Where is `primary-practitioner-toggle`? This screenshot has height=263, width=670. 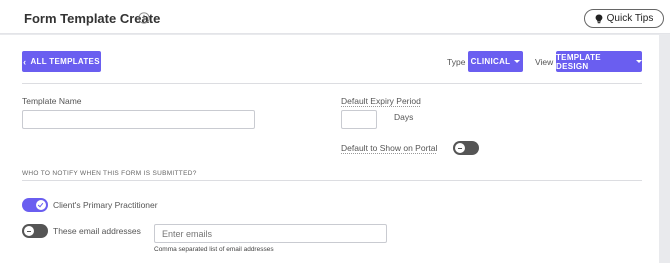
primary-practitioner-toggle is located at coordinates (35, 205).